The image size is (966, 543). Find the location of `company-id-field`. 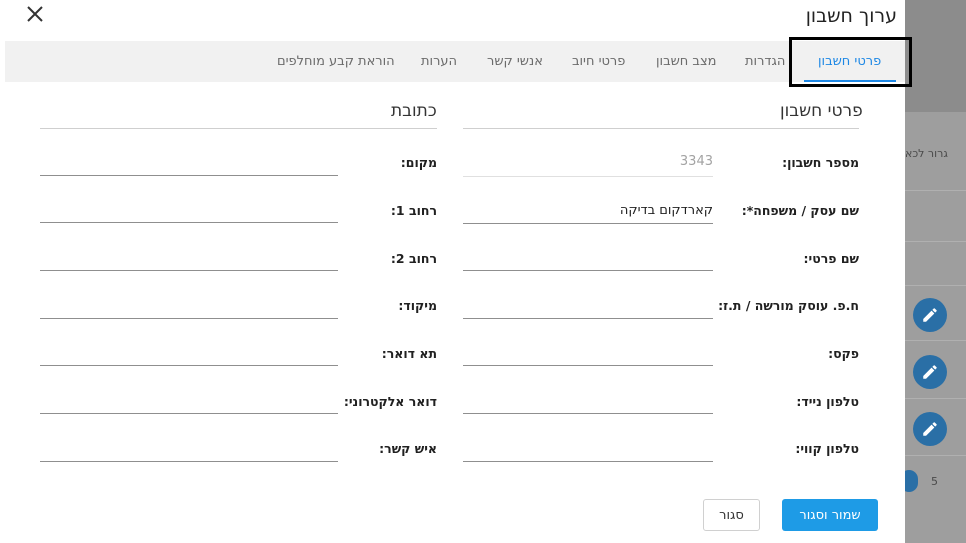

company-id-field is located at coordinates (588, 318).